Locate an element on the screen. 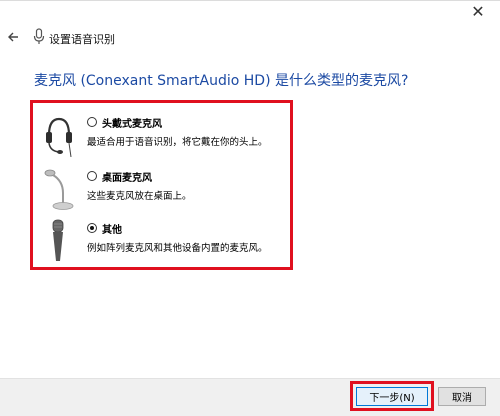 The height and width of the screenshot is (416, 500). cancel-button: 取消 is located at coordinates (462, 396).